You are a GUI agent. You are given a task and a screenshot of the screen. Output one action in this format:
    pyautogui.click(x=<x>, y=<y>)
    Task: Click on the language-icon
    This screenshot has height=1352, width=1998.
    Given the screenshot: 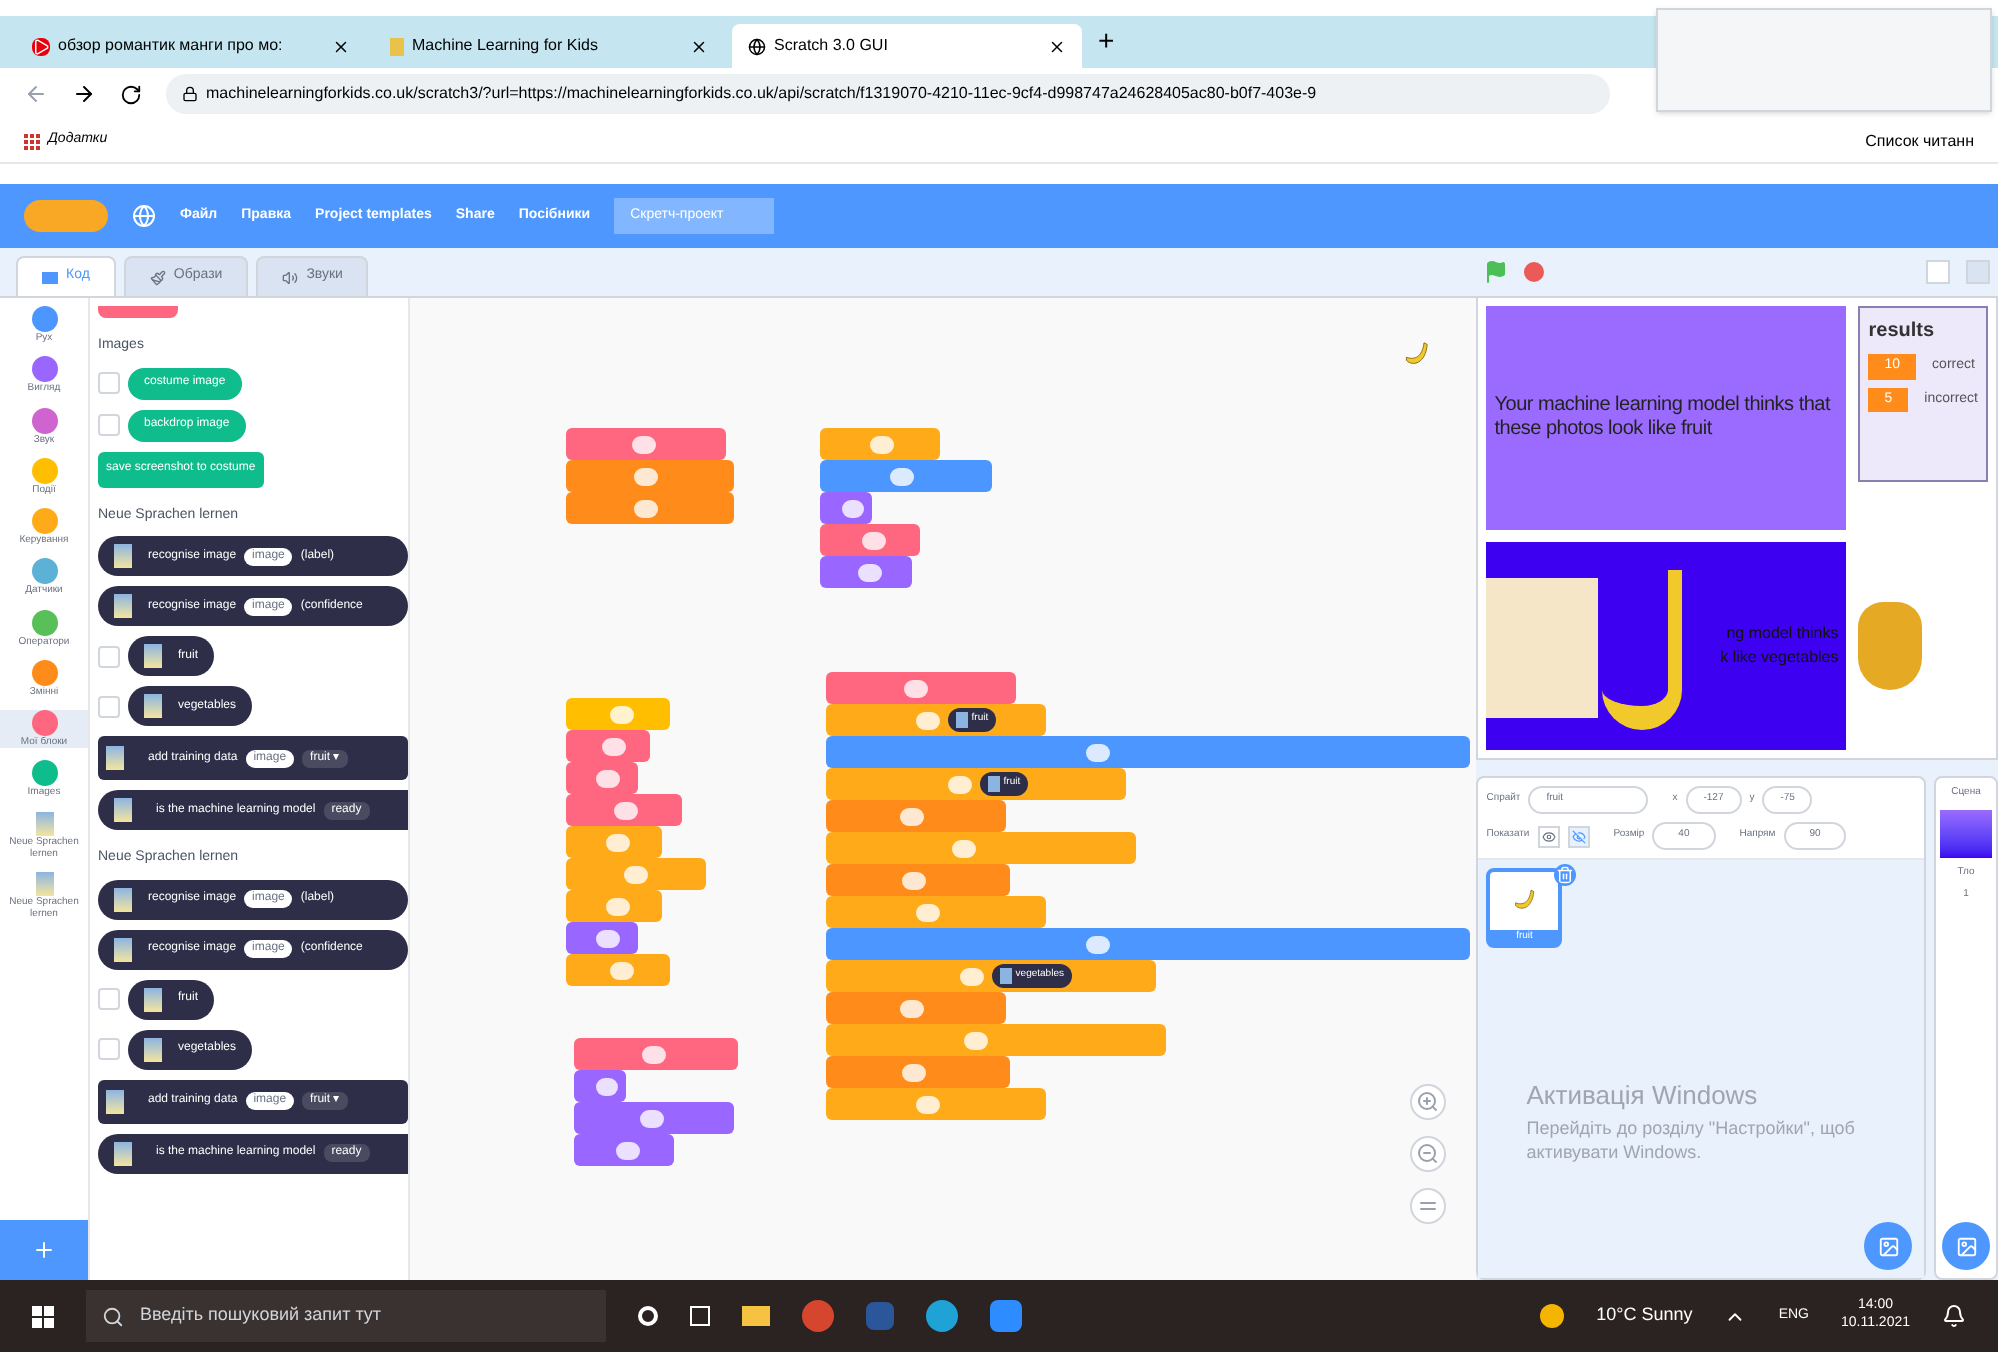 What is the action you would take?
    pyautogui.click(x=144, y=216)
    